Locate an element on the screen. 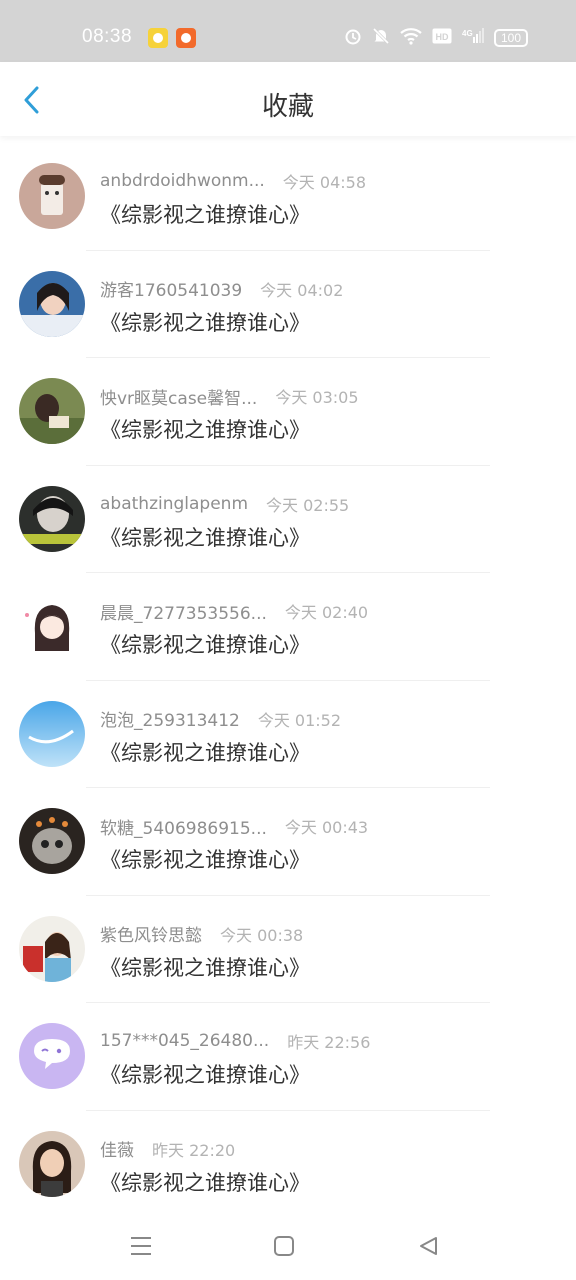  timestamp: 今天 04:02 is located at coordinates (302, 290).